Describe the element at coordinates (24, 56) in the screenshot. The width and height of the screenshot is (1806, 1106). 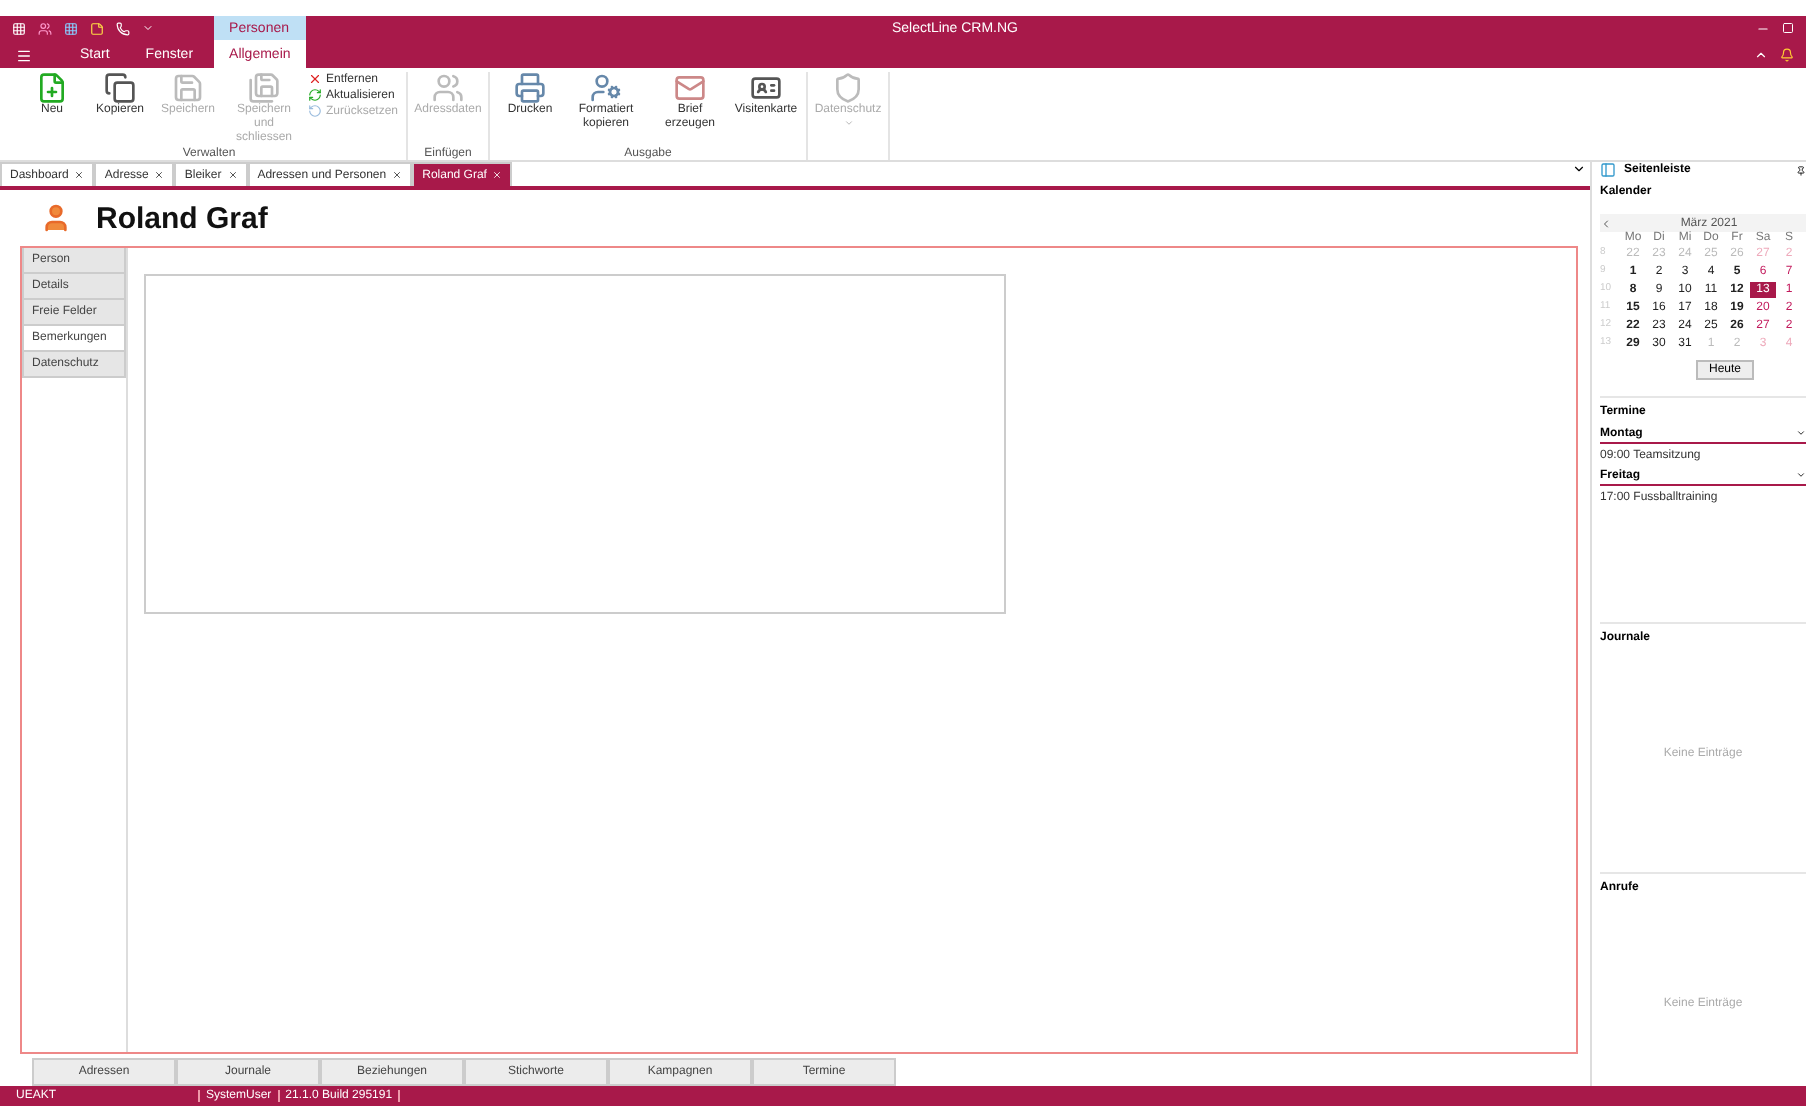
I see `menu-icon` at that location.